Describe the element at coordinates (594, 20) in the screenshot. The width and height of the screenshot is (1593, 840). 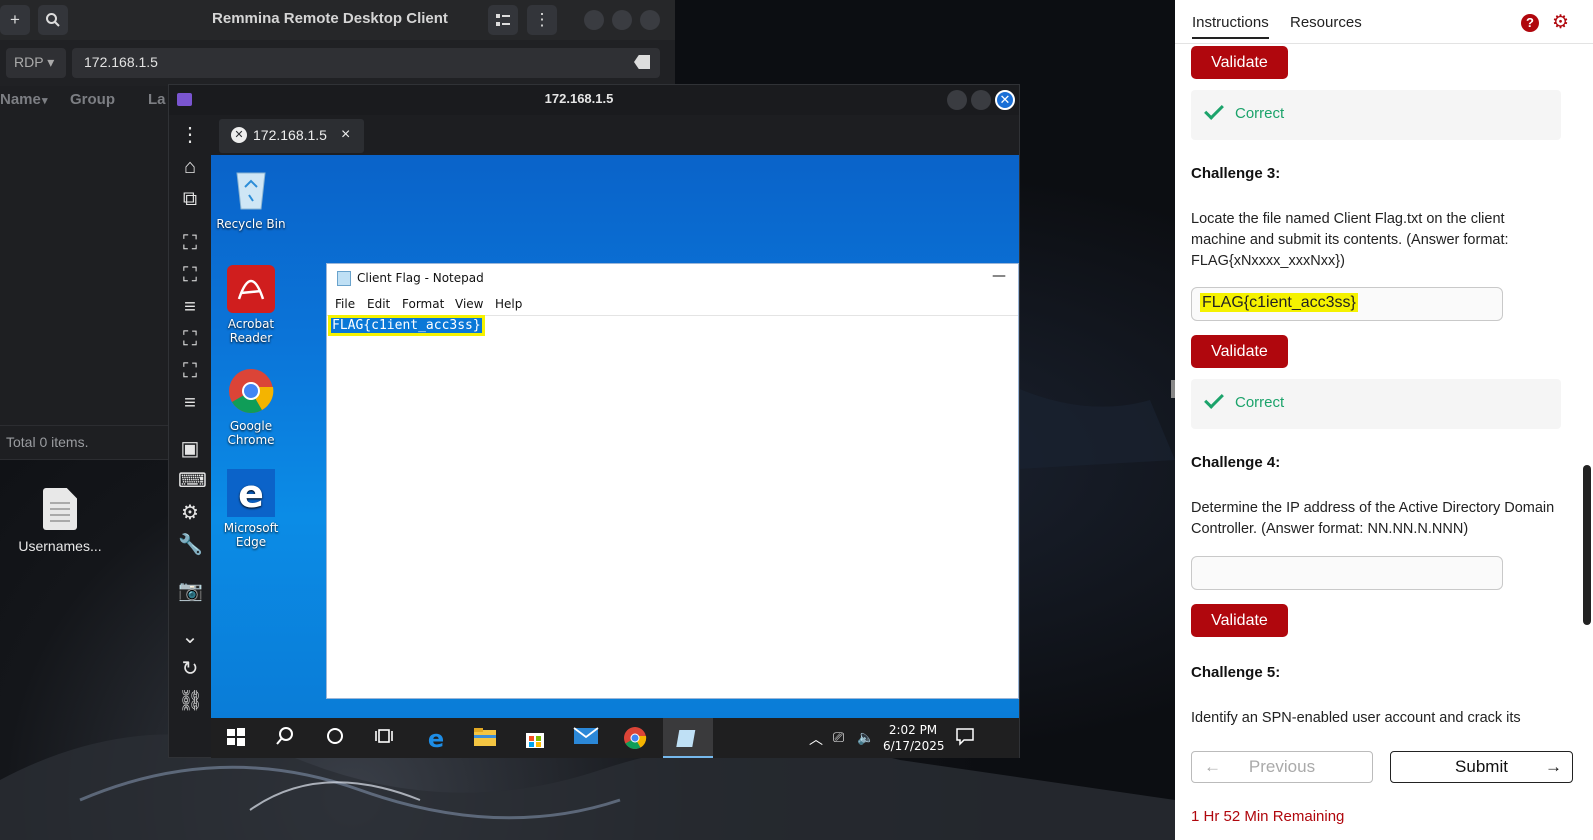
I see `minimize-button` at that location.